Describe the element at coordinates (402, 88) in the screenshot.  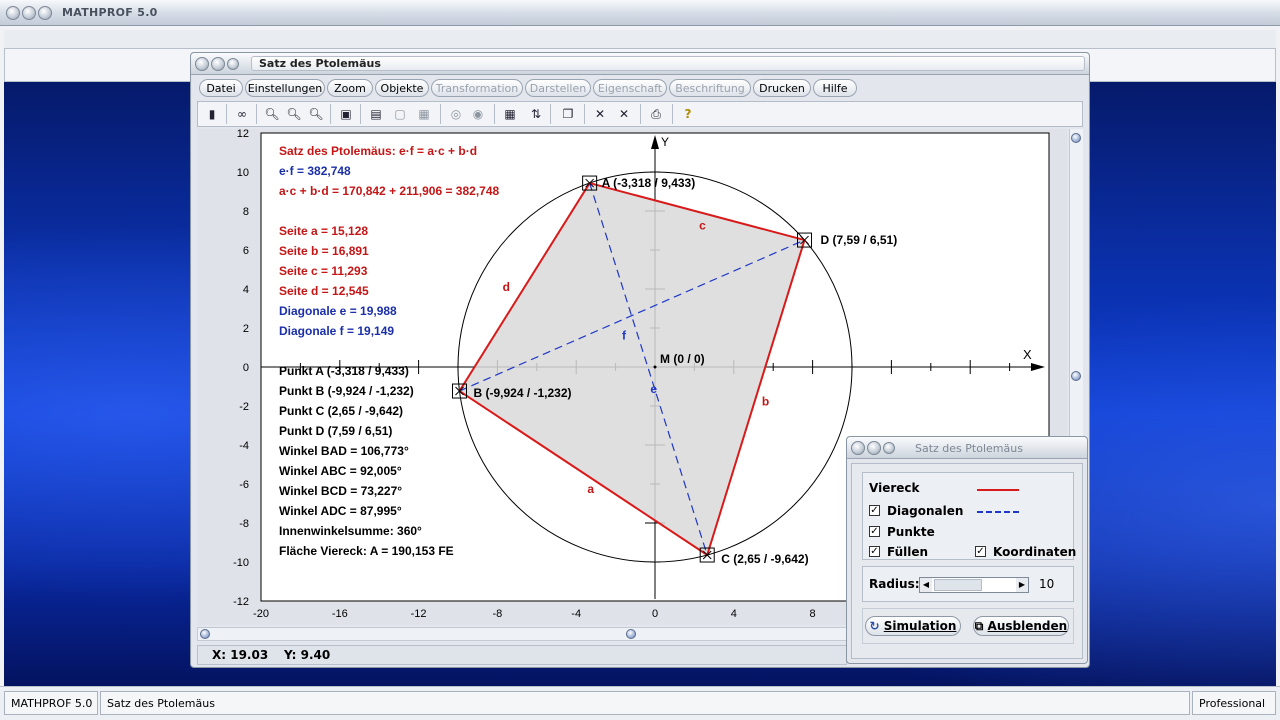
I see `menu-objekte: Objekte` at that location.